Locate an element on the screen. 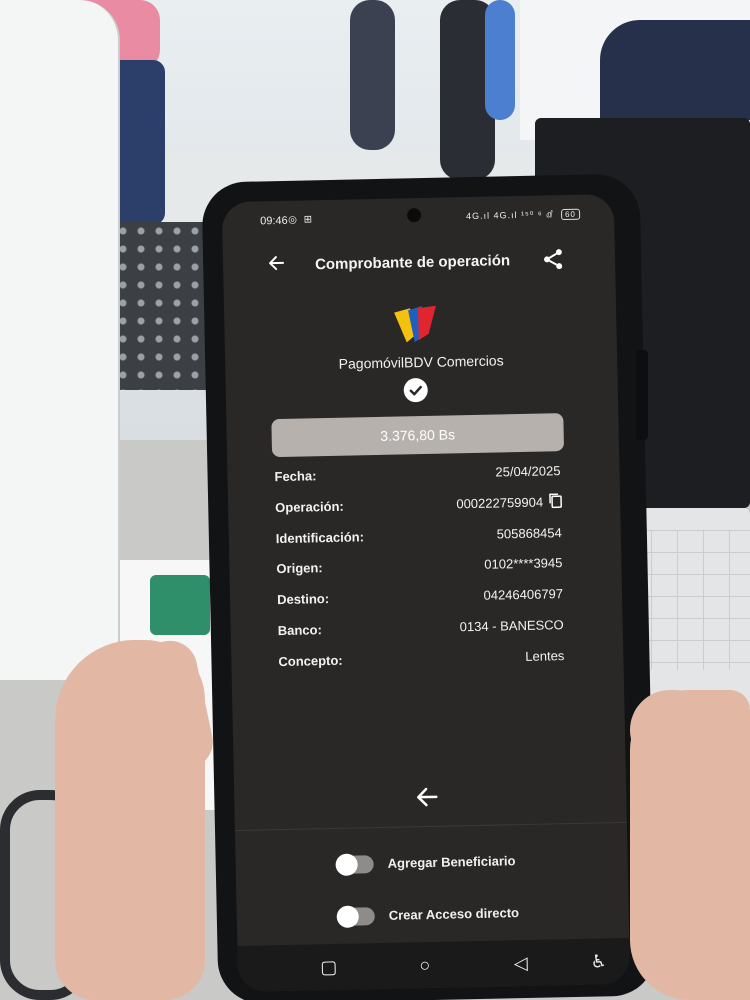 The height and width of the screenshot is (1000, 750). detail-value: Lentes is located at coordinates (545, 655).